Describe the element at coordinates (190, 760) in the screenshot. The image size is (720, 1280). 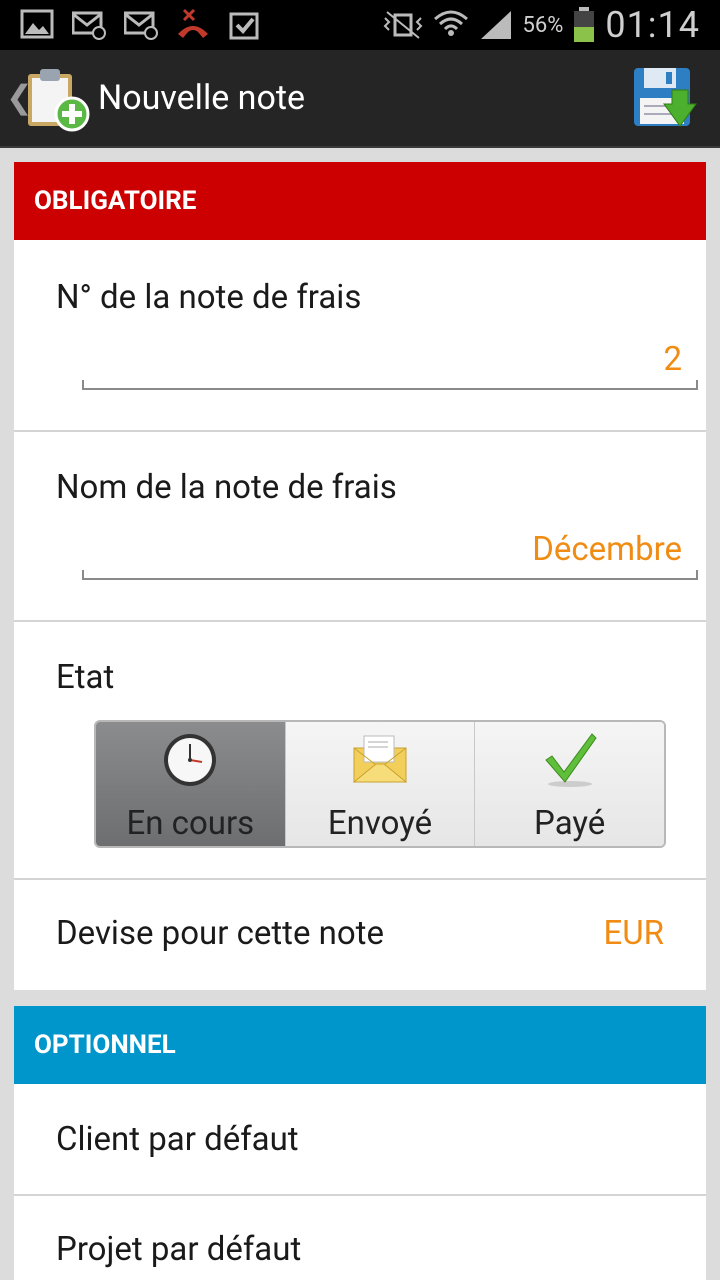
I see `clock-icon` at that location.